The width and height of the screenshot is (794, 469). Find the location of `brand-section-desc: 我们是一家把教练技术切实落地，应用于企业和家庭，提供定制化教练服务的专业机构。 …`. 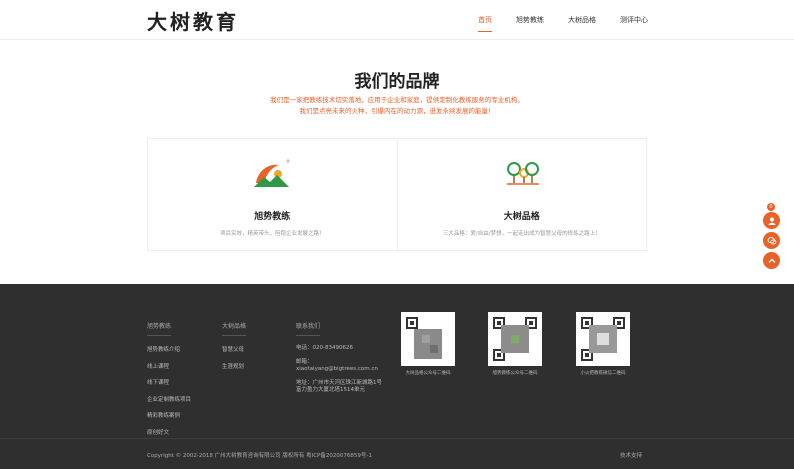

brand-section-desc: 我们是一家把教练技术切实落地，应用于企业和家庭，提供定制化教练服务的专业机构。 … is located at coordinates (397, 106).